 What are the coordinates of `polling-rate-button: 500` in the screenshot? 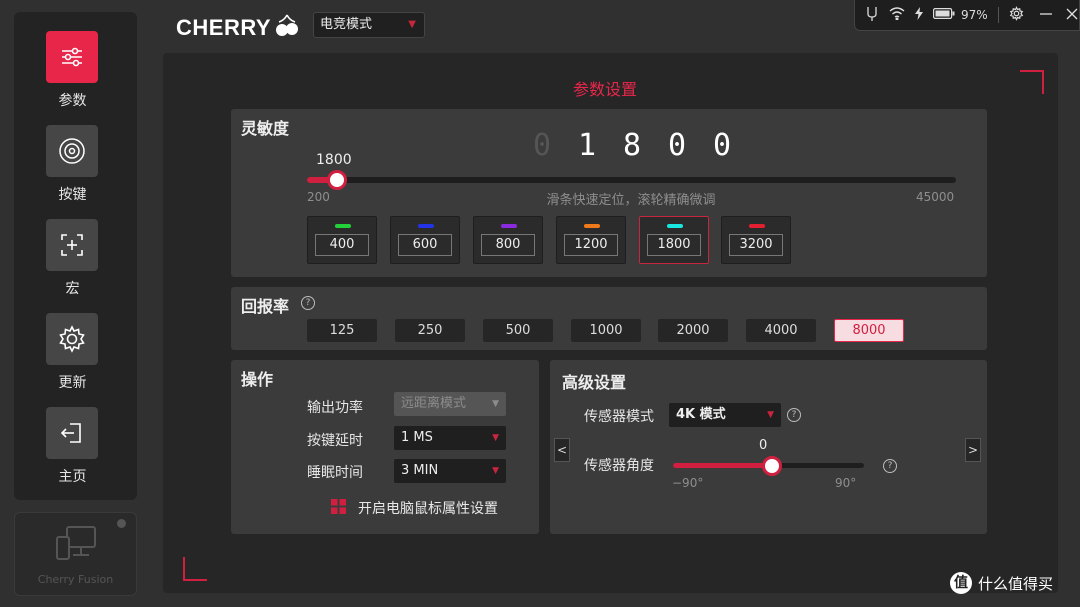 It's located at (518, 330).